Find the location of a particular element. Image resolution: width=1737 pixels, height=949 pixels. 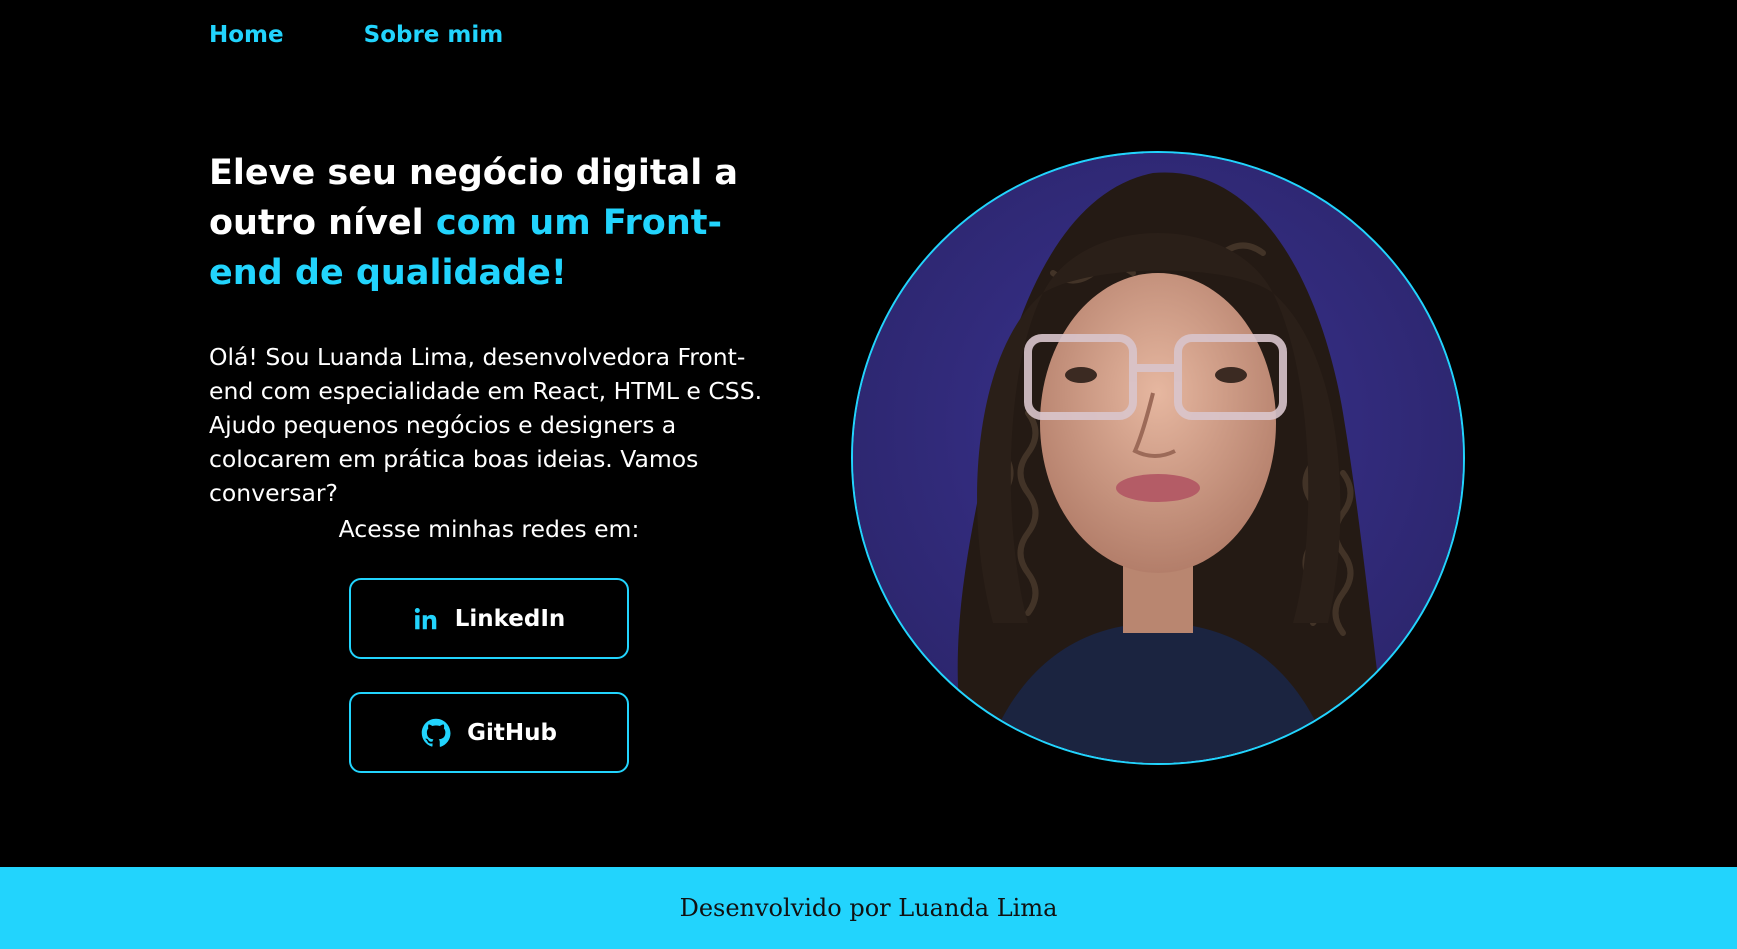

socials-label: Acesse minhas redes em: is located at coordinates (489, 529).